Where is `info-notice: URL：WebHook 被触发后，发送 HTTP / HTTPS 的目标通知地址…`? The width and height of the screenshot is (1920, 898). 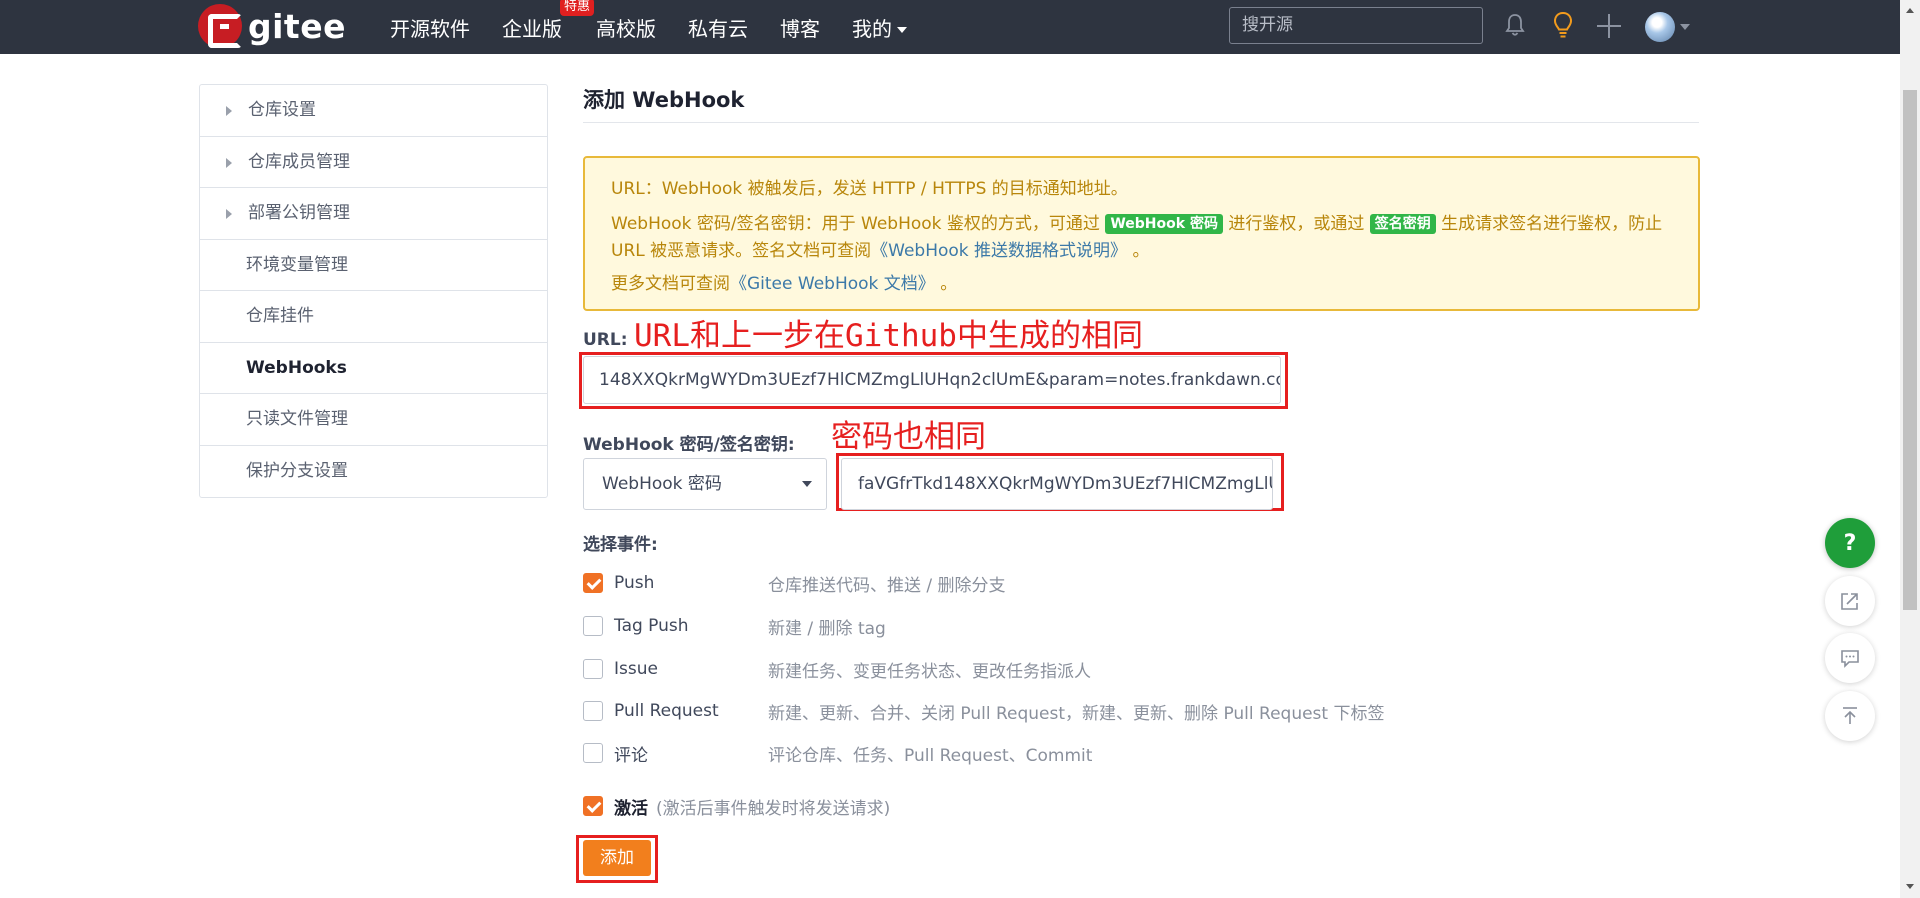 info-notice: URL：WebHook 被触发后，发送 HTTP / HTTPS 的目标通知地址… is located at coordinates (1141, 233).